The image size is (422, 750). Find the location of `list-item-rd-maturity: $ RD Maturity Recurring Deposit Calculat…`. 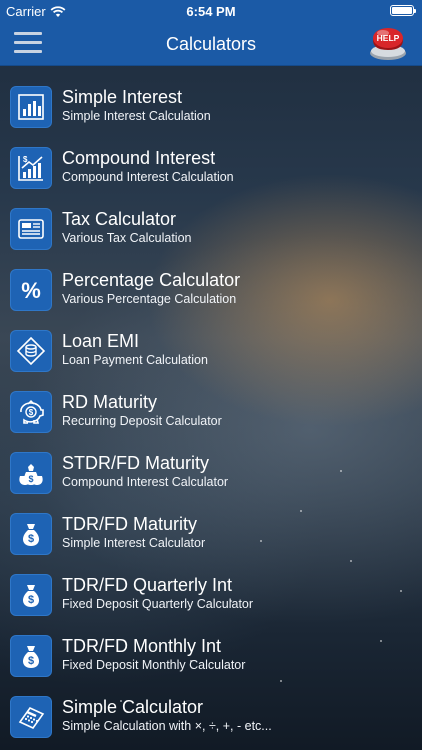

list-item-rd-maturity: $ RD Maturity Recurring Deposit Calculat… is located at coordinates (211, 402).